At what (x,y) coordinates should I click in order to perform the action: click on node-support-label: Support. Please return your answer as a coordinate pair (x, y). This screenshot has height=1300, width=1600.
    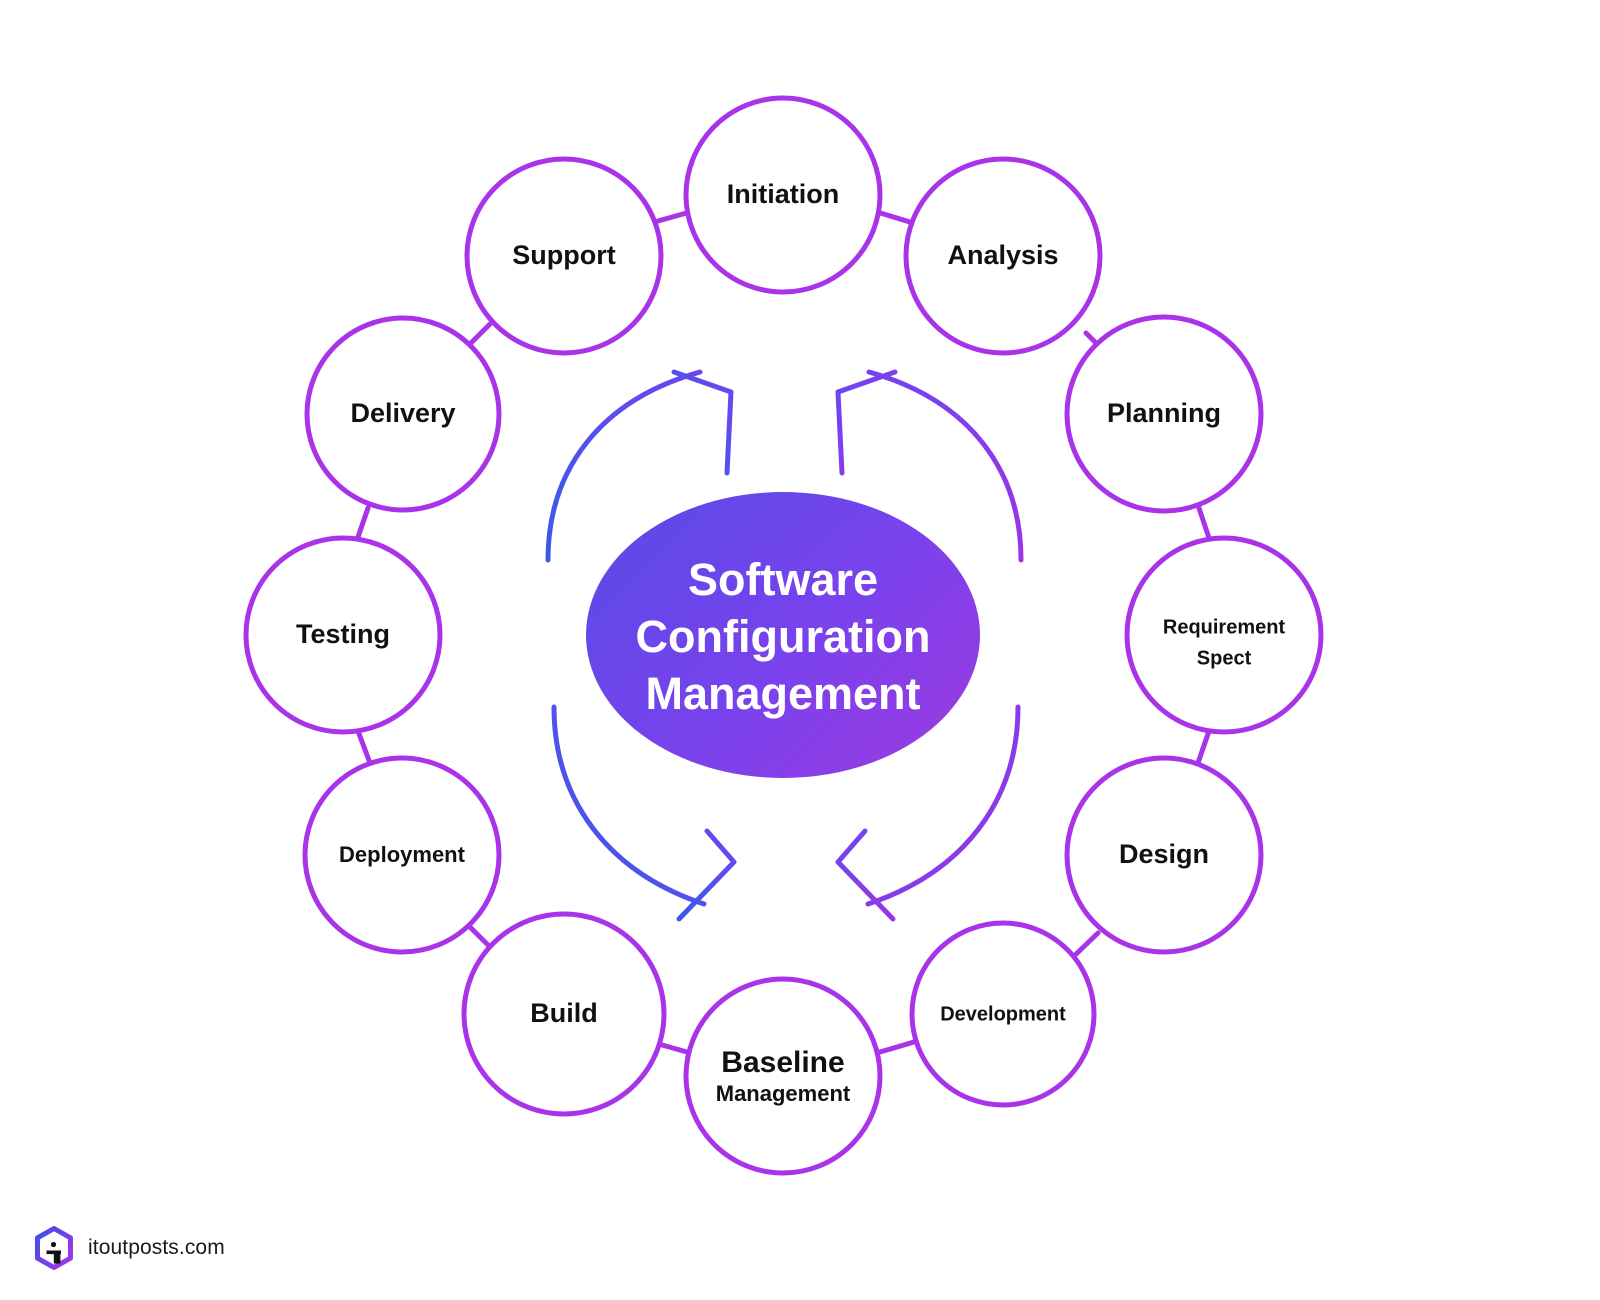
    Looking at the image, I should click on (563, 255).